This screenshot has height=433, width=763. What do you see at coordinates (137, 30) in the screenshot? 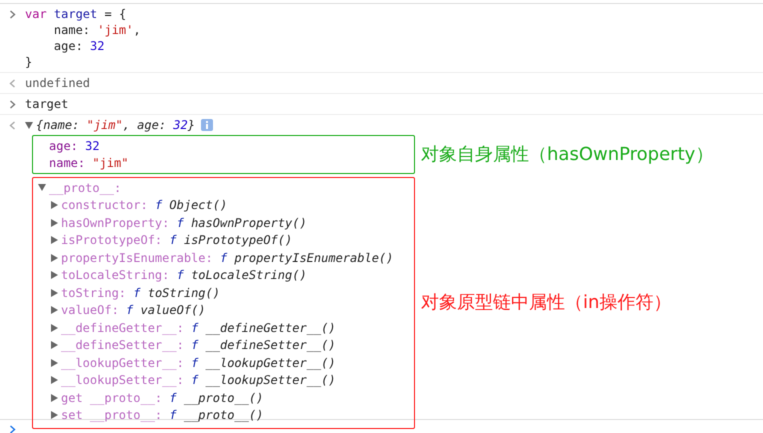
I see `code-token: ,` at bounding box center [137, 30].